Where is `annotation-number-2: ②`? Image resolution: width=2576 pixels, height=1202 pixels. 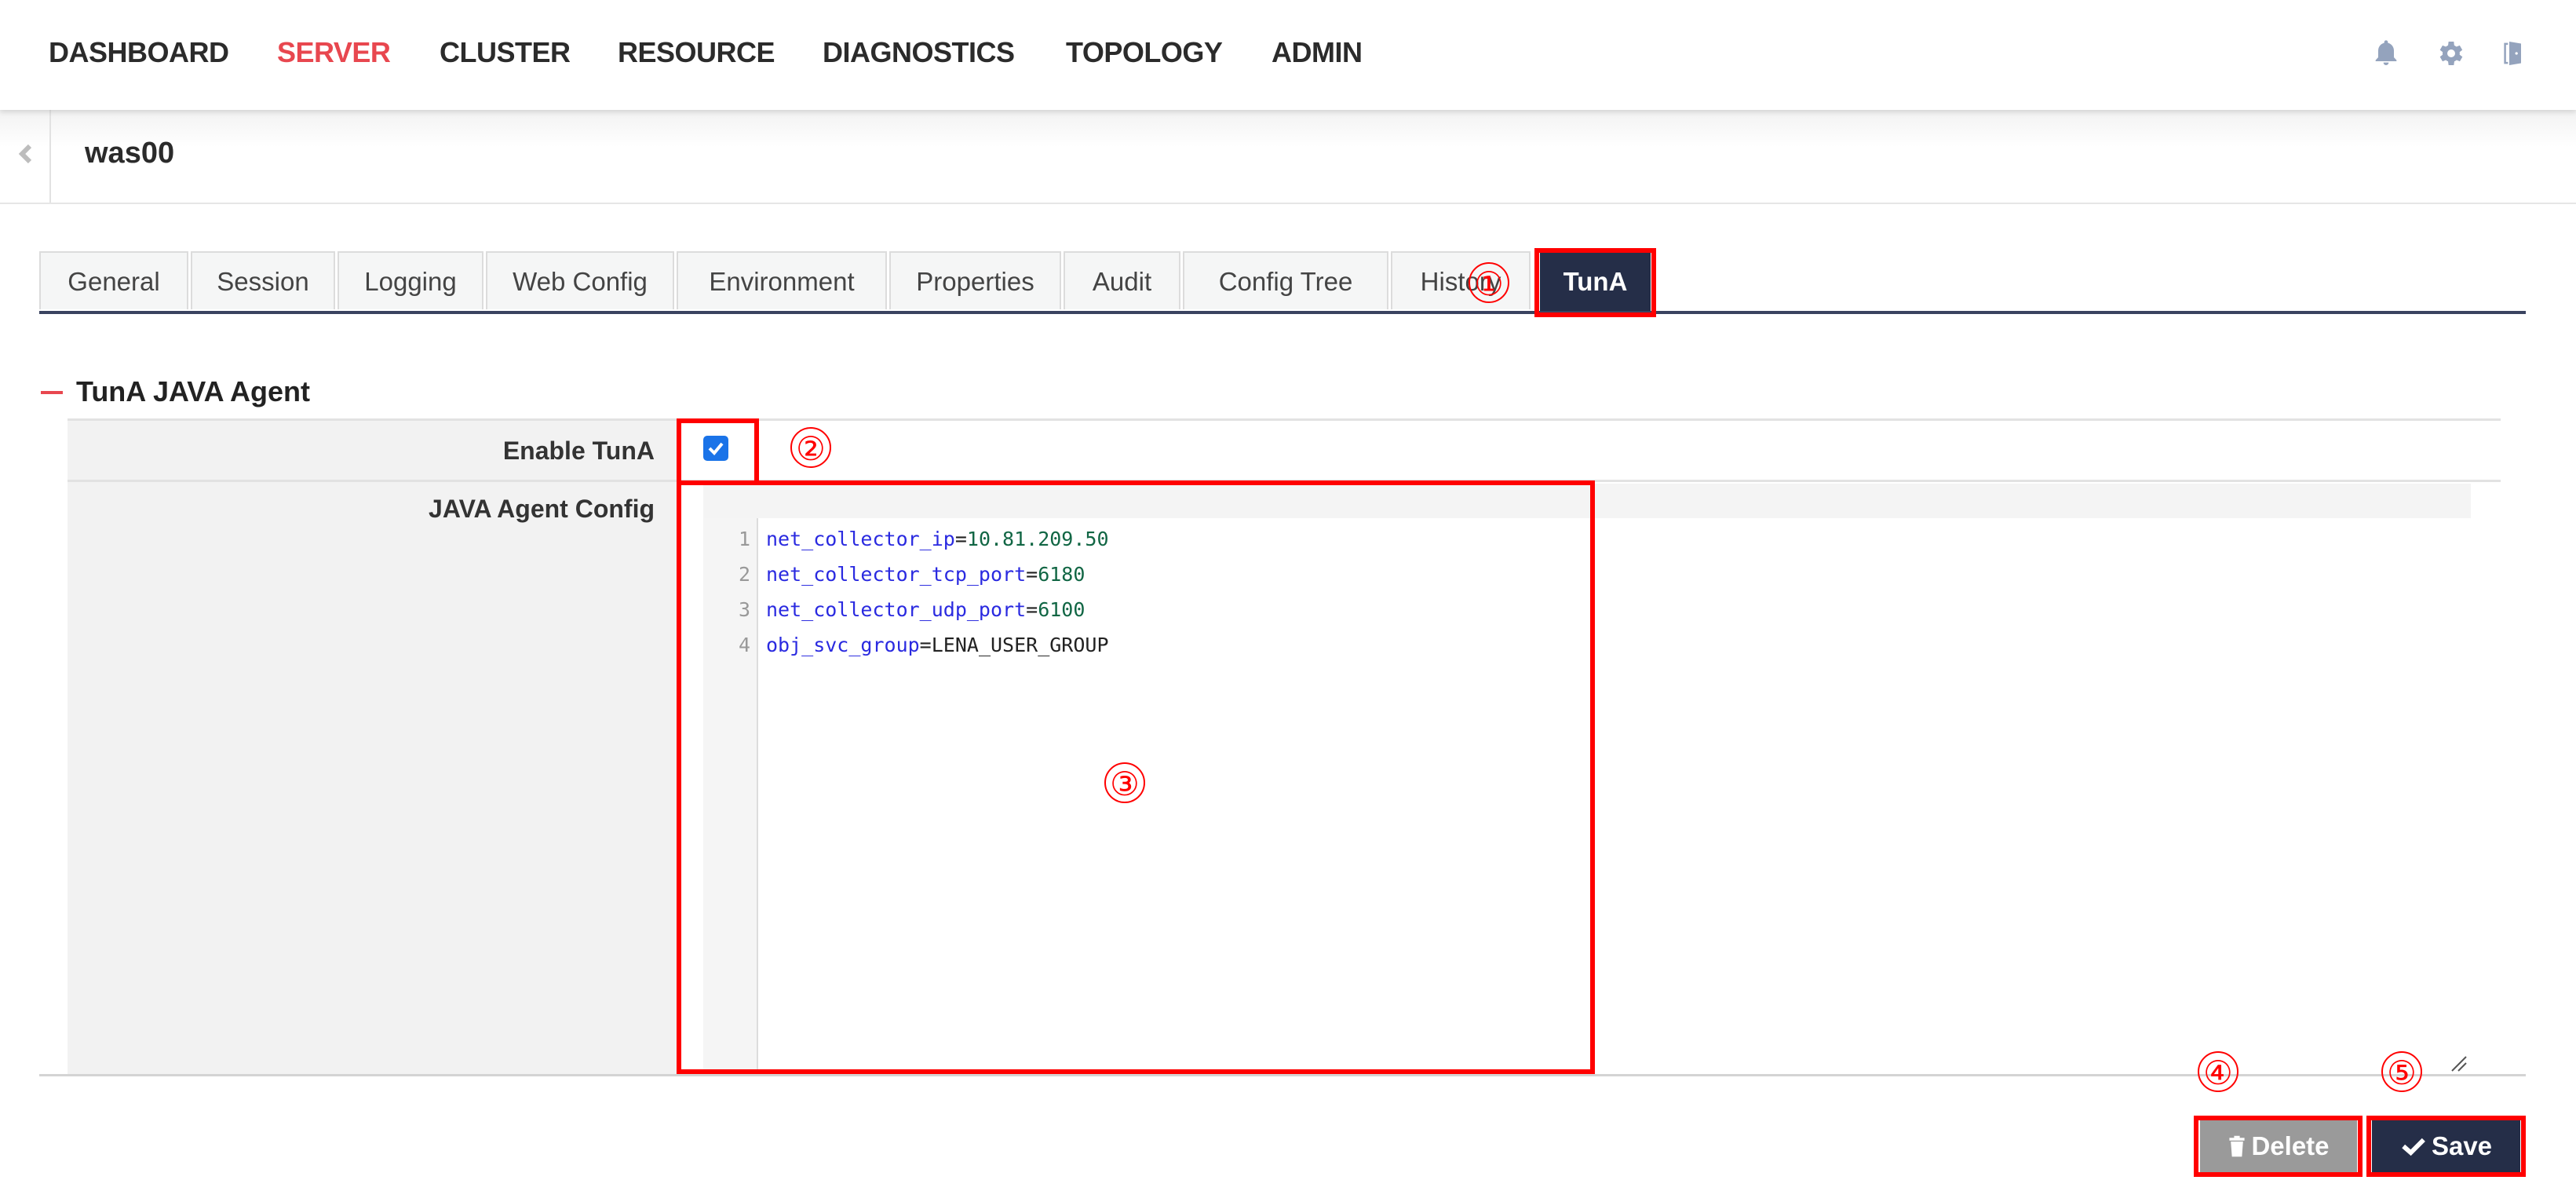 annotation-number-2: ② is located at coordinates (810, 447).